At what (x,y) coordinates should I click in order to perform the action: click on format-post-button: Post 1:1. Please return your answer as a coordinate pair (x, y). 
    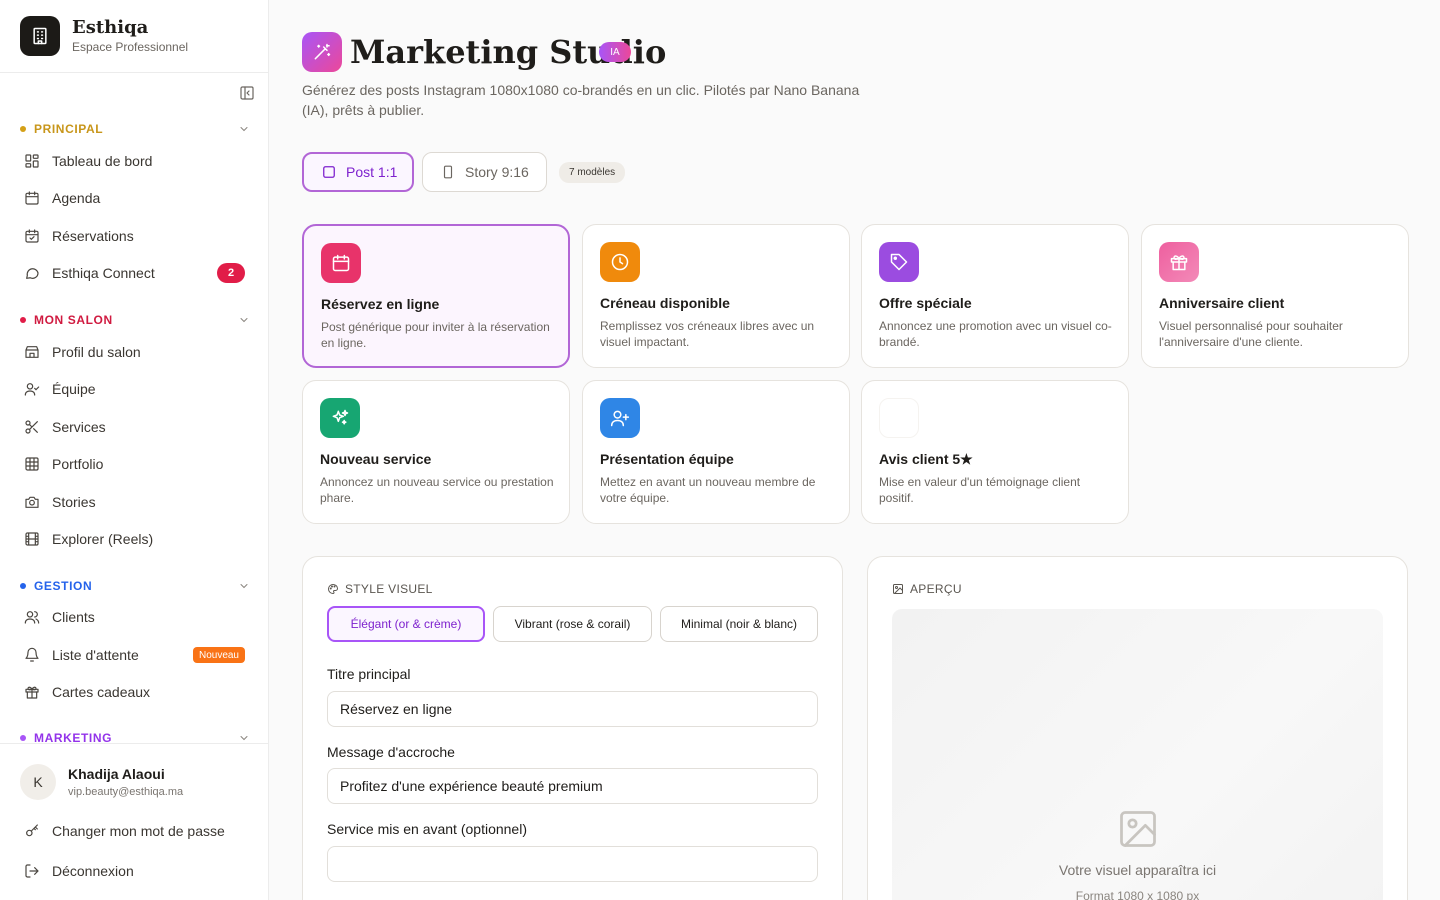
    Looking at the image, I should click on (358, 172).